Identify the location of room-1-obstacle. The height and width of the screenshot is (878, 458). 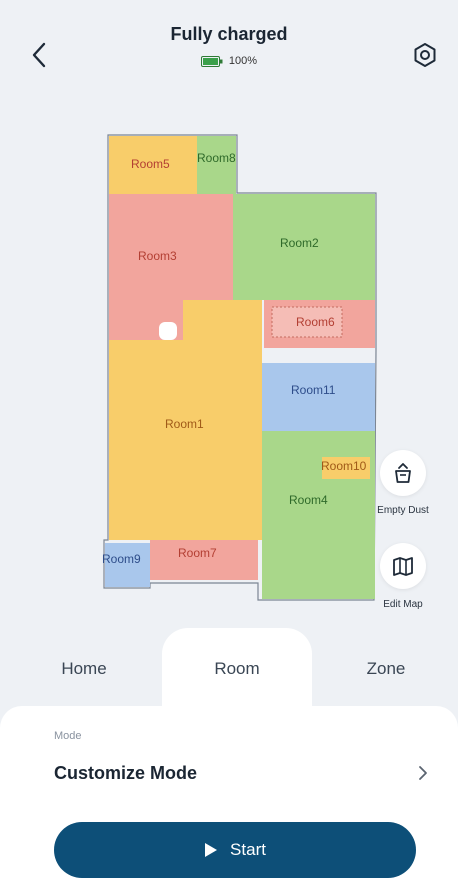
(168, 331).